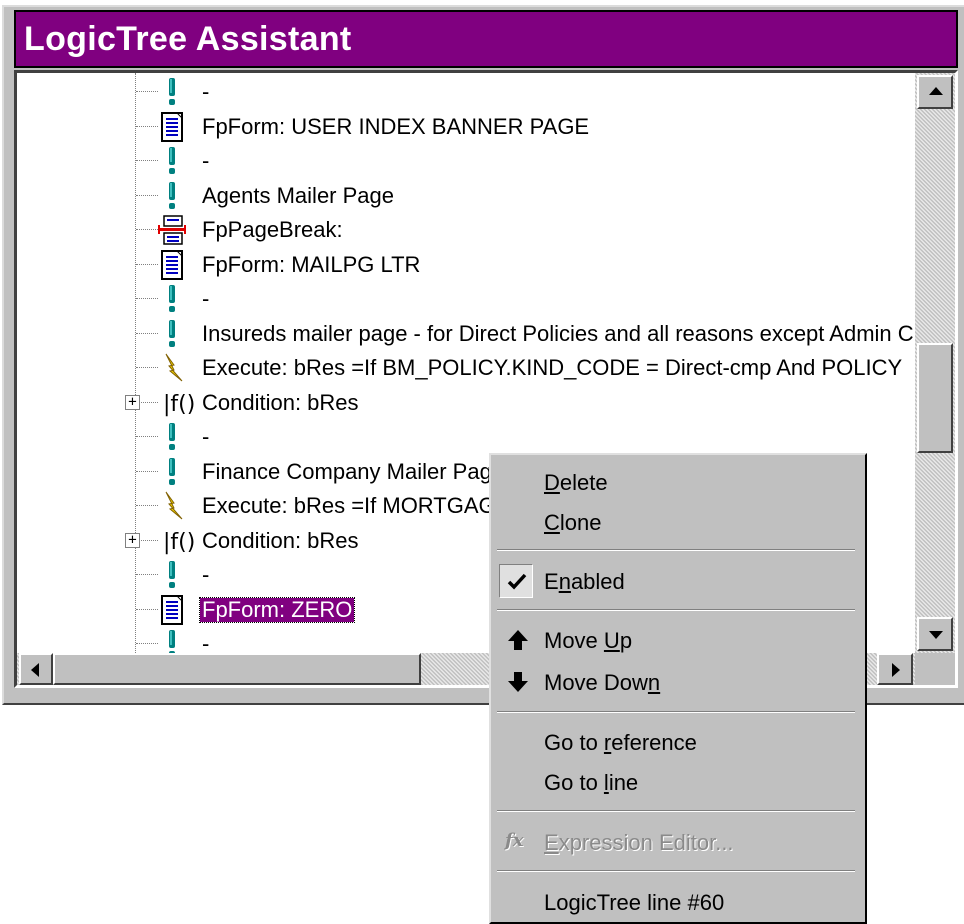 The height and width of the screenshot is (924, 964). What do you see at coordinates (678, 640) in the screenshot?
I see `menu-item-move-up: Move Up` at bounding box center [678, 640].